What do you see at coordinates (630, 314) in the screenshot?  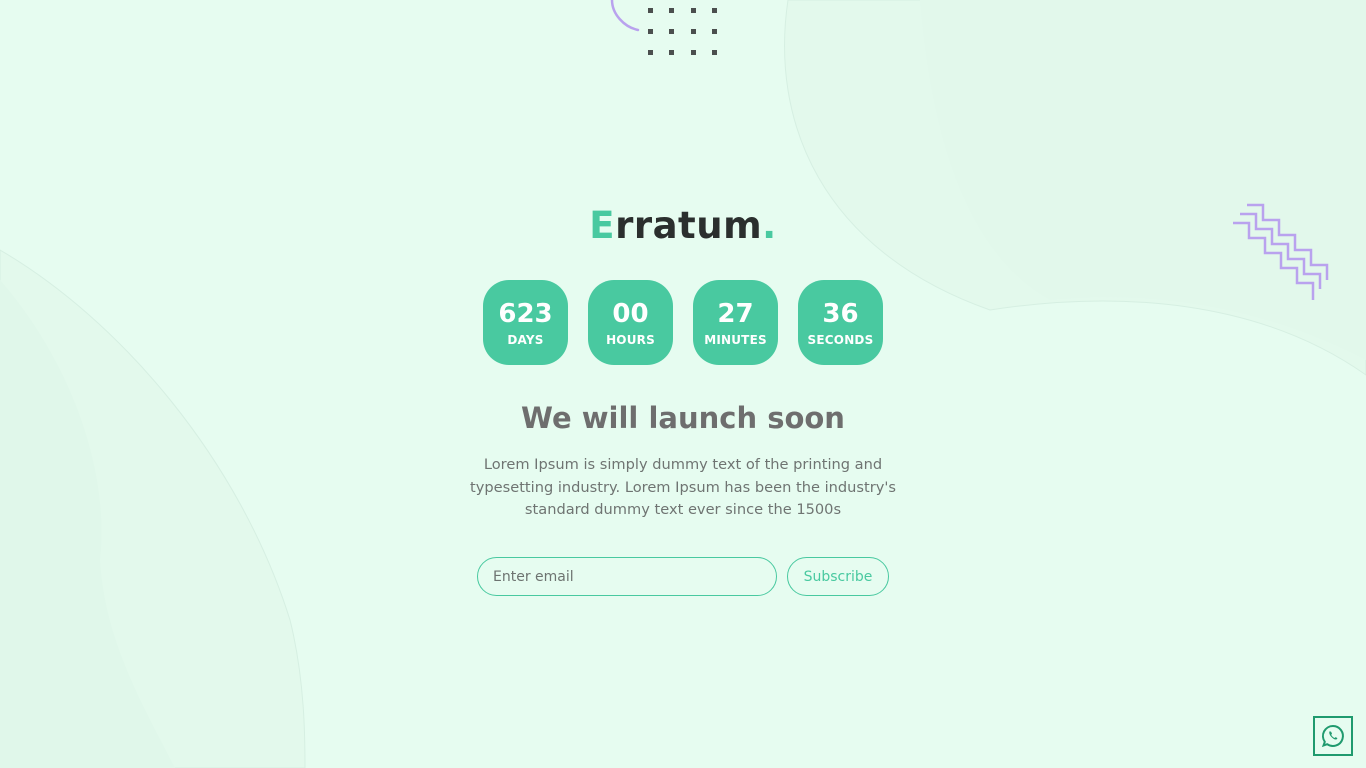 I see `countdown-hours-value: 00` at bounding box center [630, 314].